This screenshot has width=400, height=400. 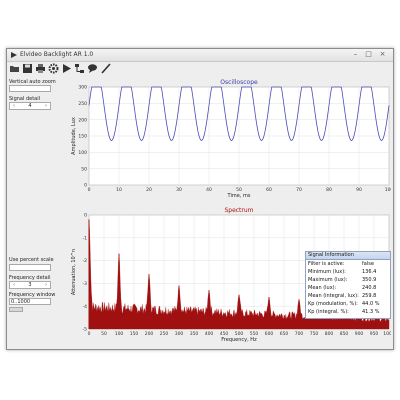 What do you see at coordinates (104, 334) in the screenshot?
I see `x-tick-label: 50` at bounding box center [104, 334].